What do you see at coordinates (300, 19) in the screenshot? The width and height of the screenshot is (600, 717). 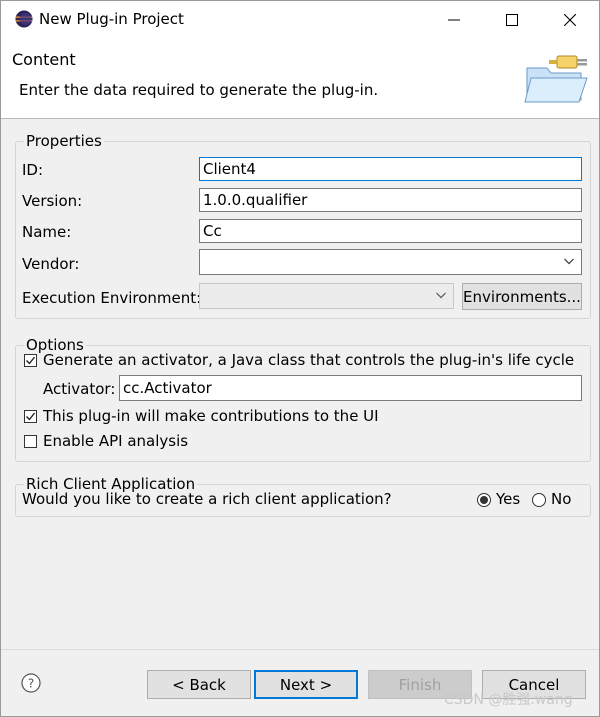 I see `title-bar: New Plug-in Project` at bounding box center [300, 19].